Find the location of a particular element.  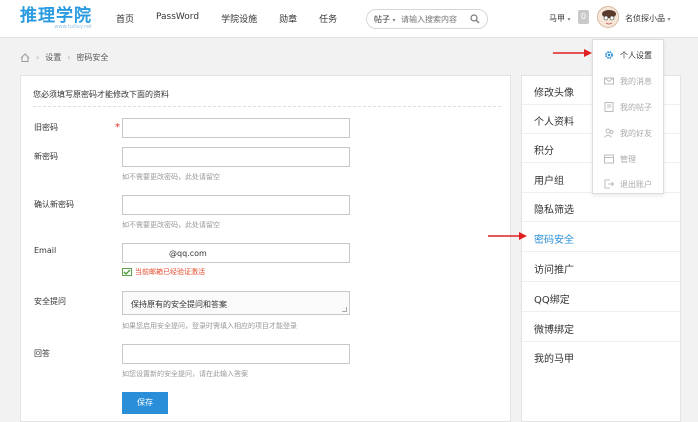

vest-menu: 马甲 ▾ is located at coordinates (560, 18).